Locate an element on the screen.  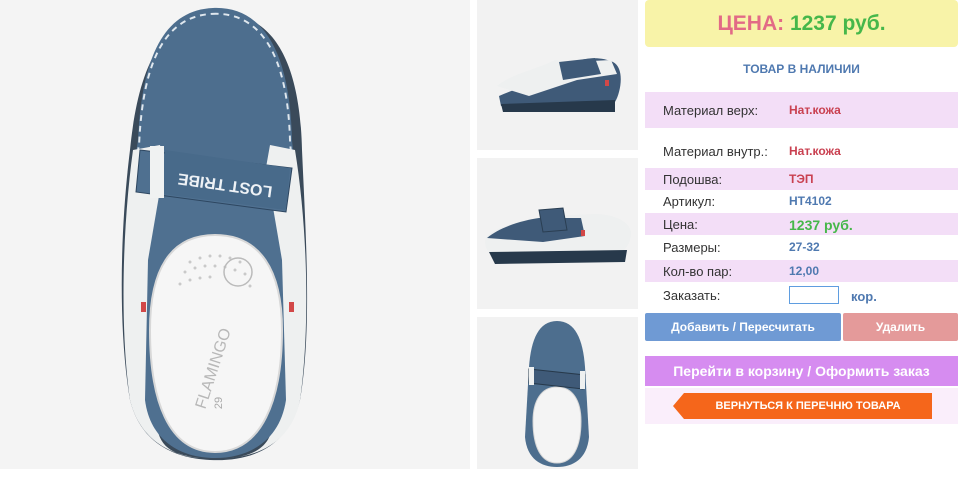
detail-row-price: Цена: 1237 руб. is located at coordinates (801, 224).